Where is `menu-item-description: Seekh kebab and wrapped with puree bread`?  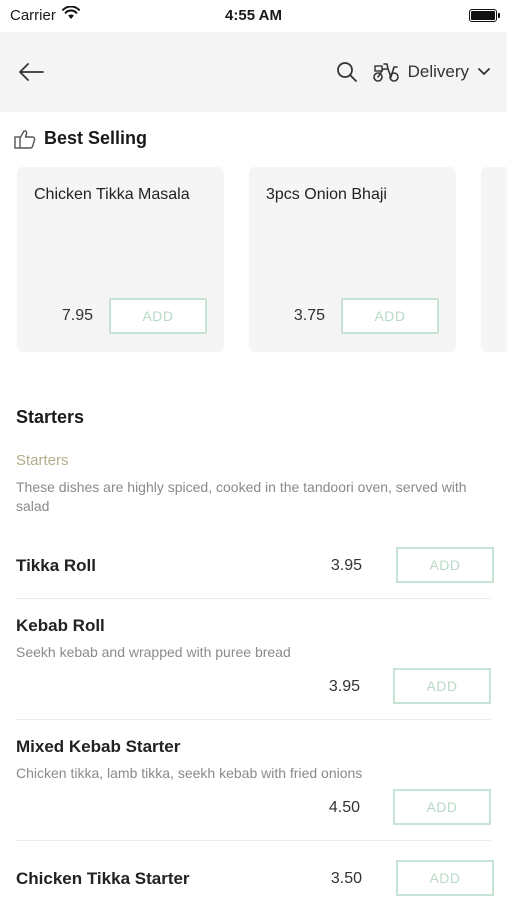
menu-item-description: Seekh kebab and wrapped with puree bread is located at coordinates (153, 652).